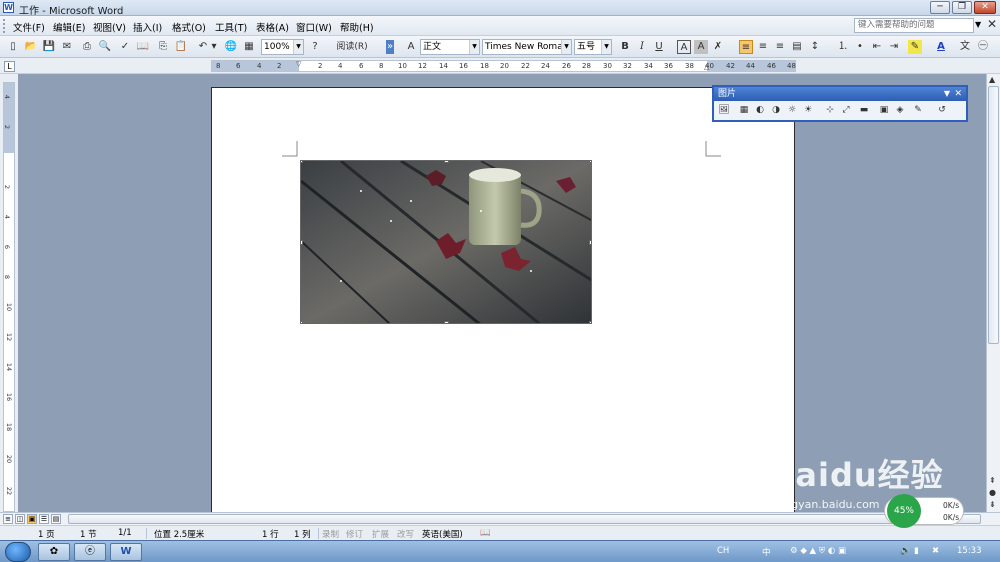 Image resolution: width=1000 pixels, height=562 pixels. I want to click on vertical-ruler: 4 2 2 4 6 8 10 12 14 16 18 20 22, so click(9, 297).